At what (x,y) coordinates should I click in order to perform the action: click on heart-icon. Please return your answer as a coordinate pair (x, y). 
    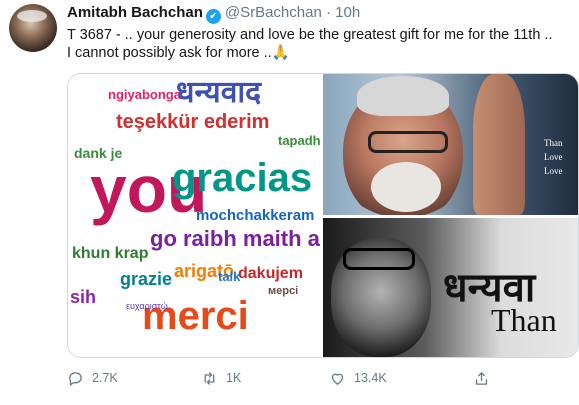
    Looking at the image, I should click on (337, 379).